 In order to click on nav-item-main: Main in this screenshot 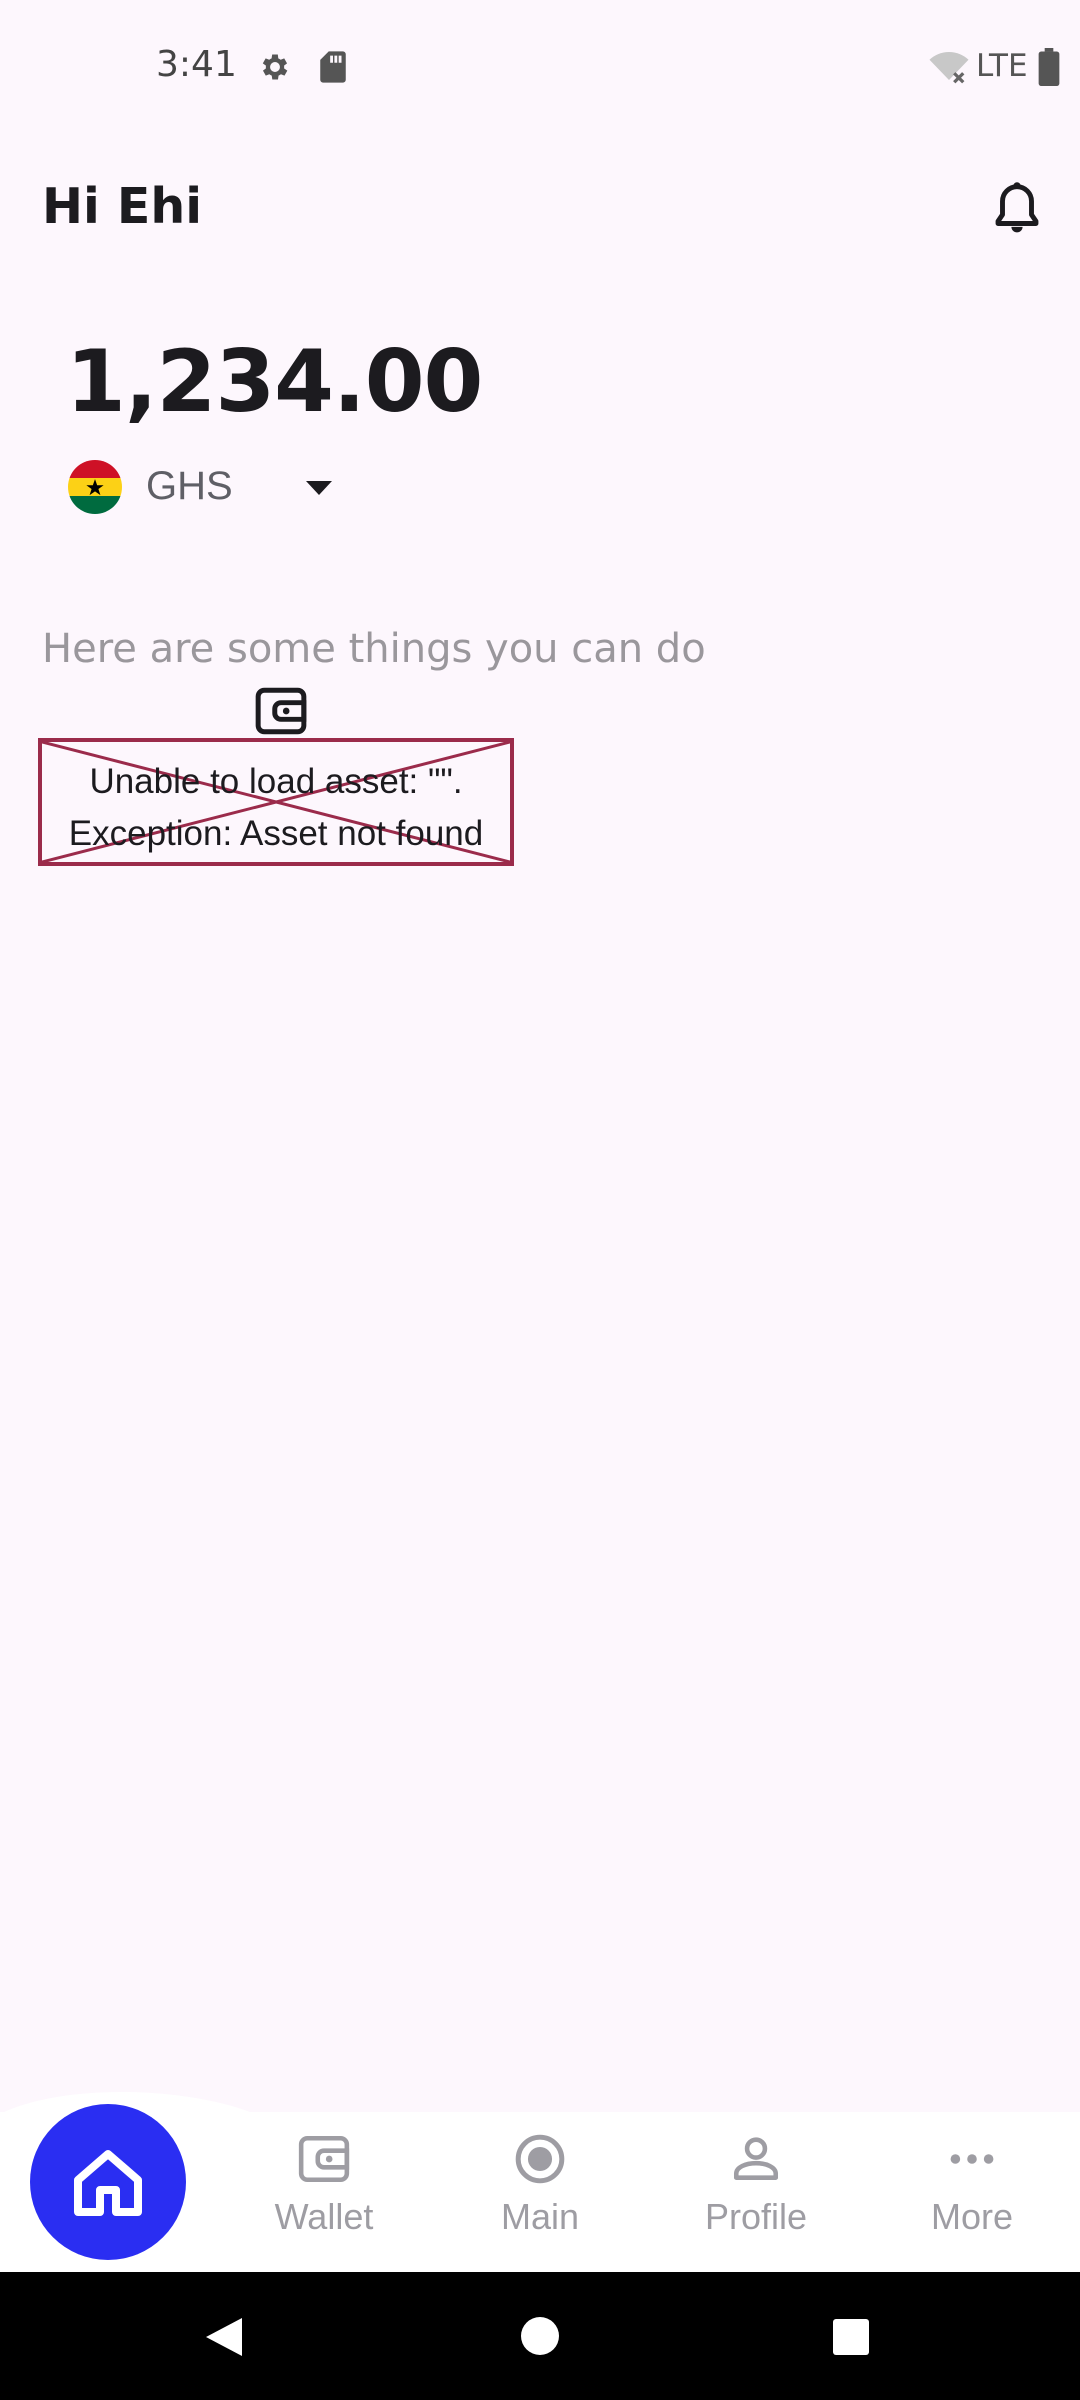, I will do `click(540, 2187)`.